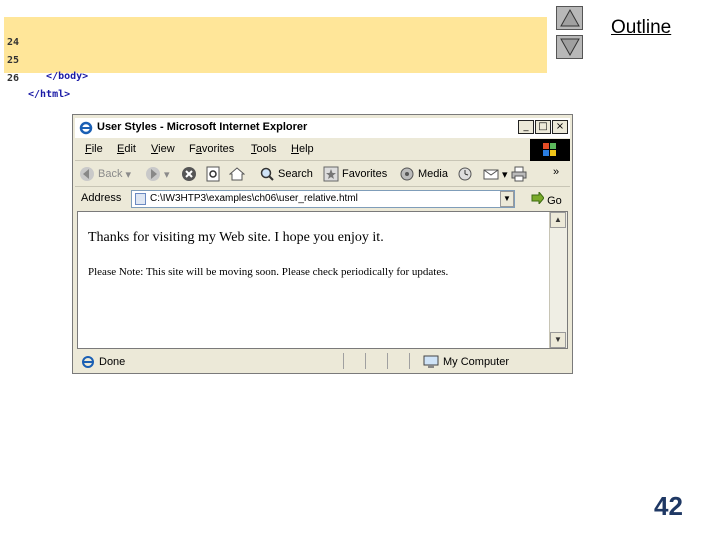 The width and height of the screenshot is (720, 540). What do you see at coordinates (86, 128) in the screenshot?
I see `ie-logo-icon` at bounding box center [86, 128].